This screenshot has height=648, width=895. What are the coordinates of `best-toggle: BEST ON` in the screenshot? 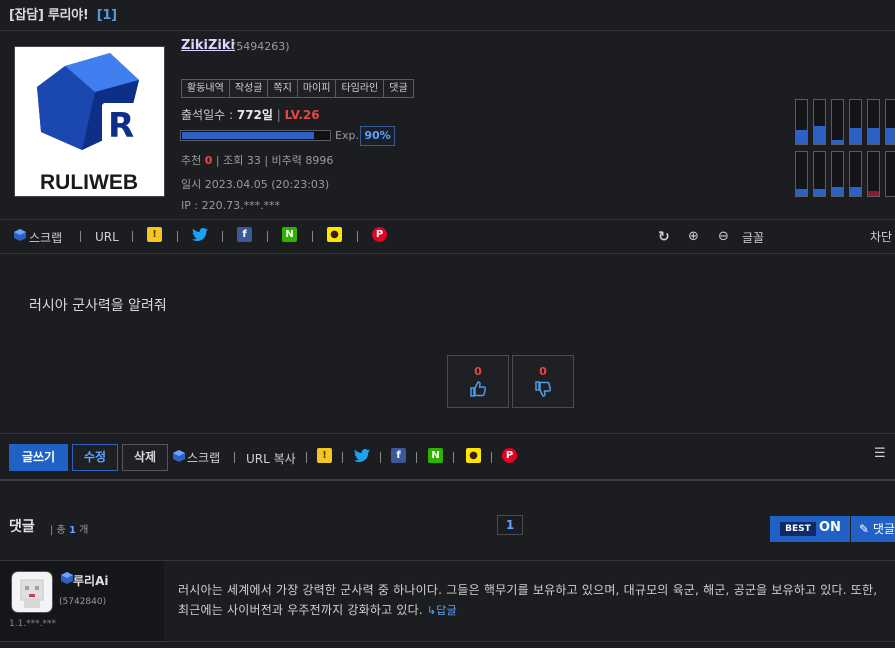 It's located at (810, 529).